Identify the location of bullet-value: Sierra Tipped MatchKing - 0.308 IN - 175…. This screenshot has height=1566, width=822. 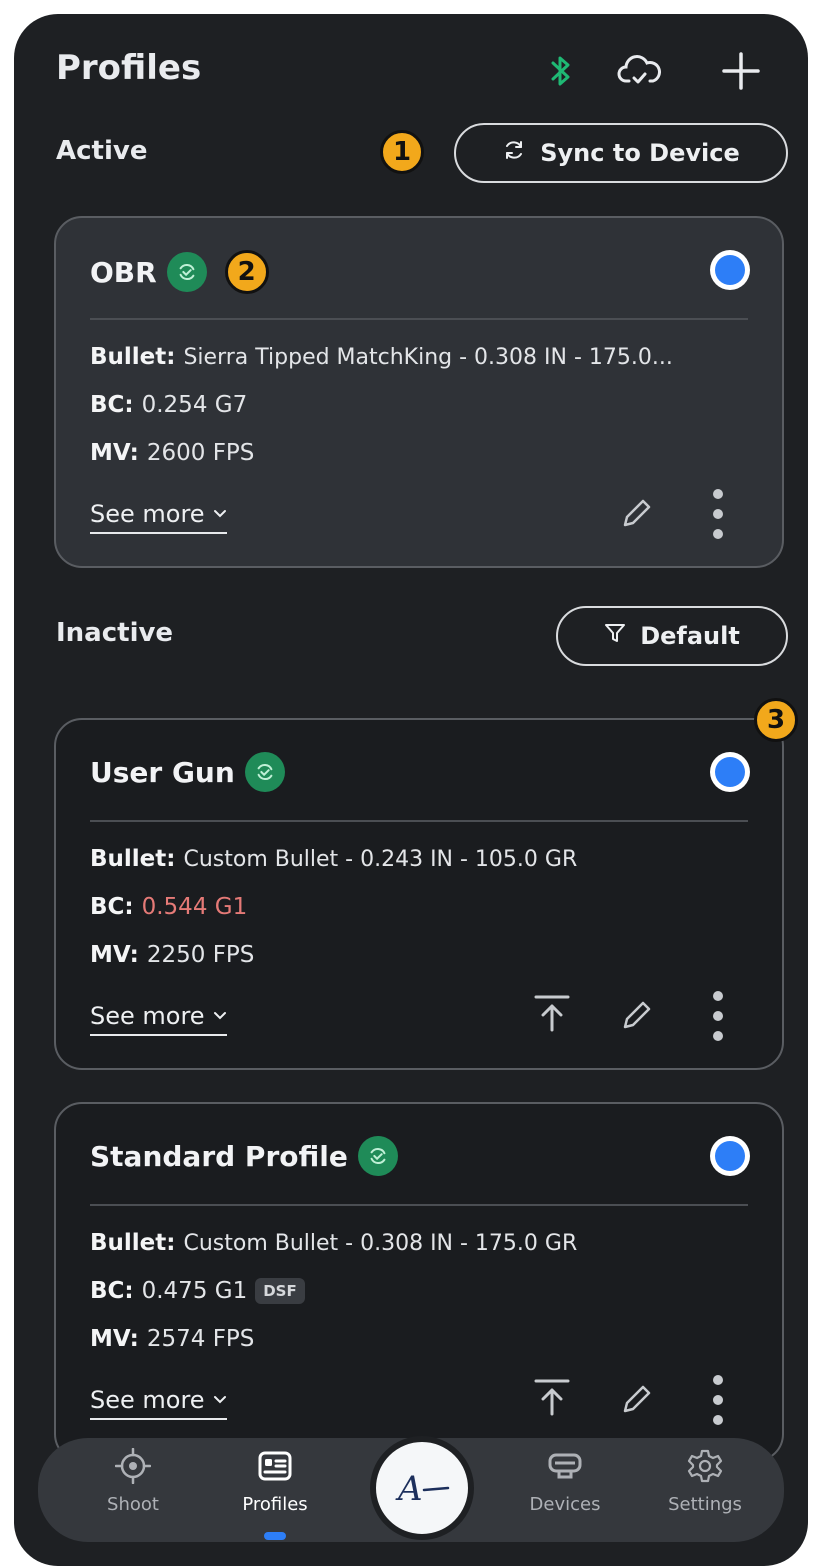
(428, 357).